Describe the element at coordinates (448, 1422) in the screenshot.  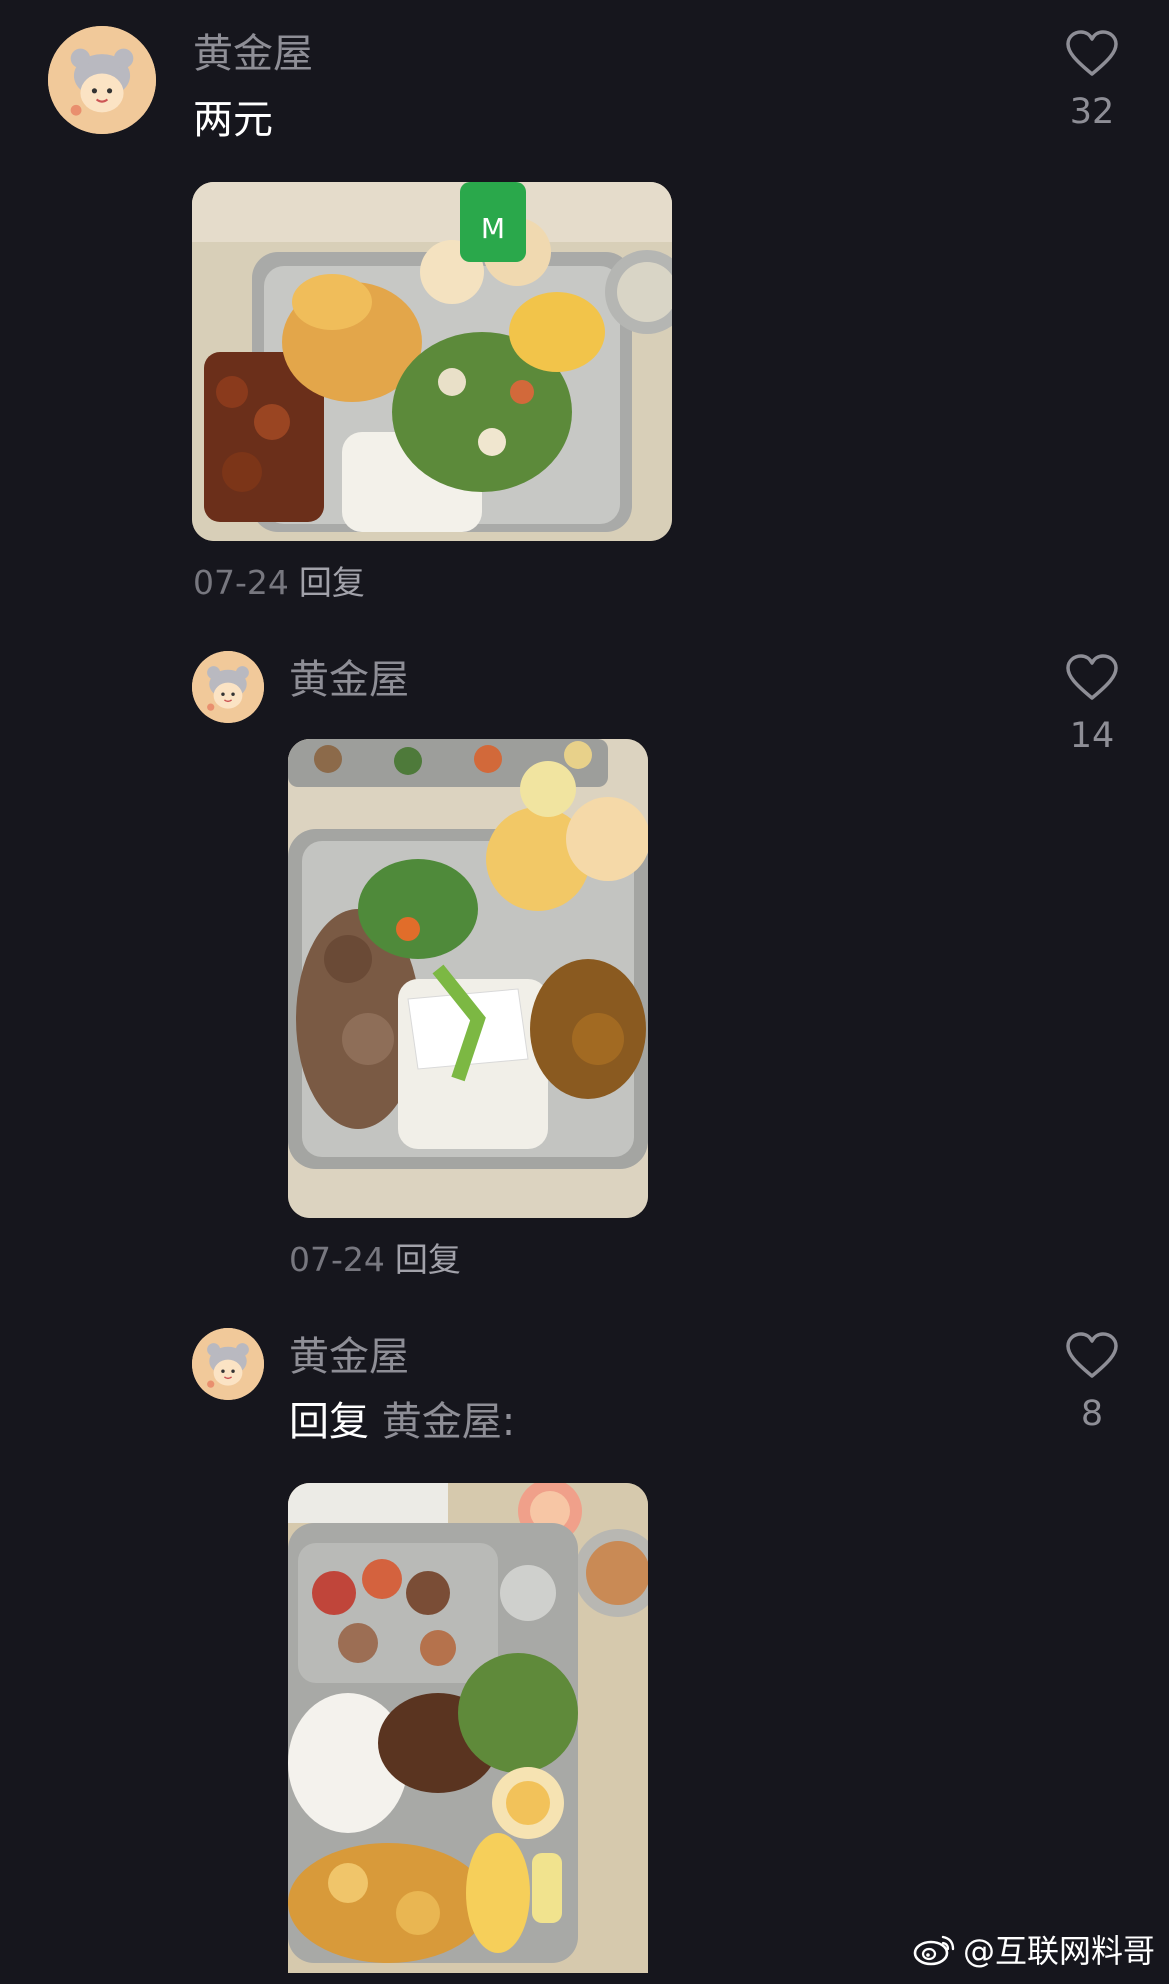
I see `reply-mention: 黄金屋:` at that location.